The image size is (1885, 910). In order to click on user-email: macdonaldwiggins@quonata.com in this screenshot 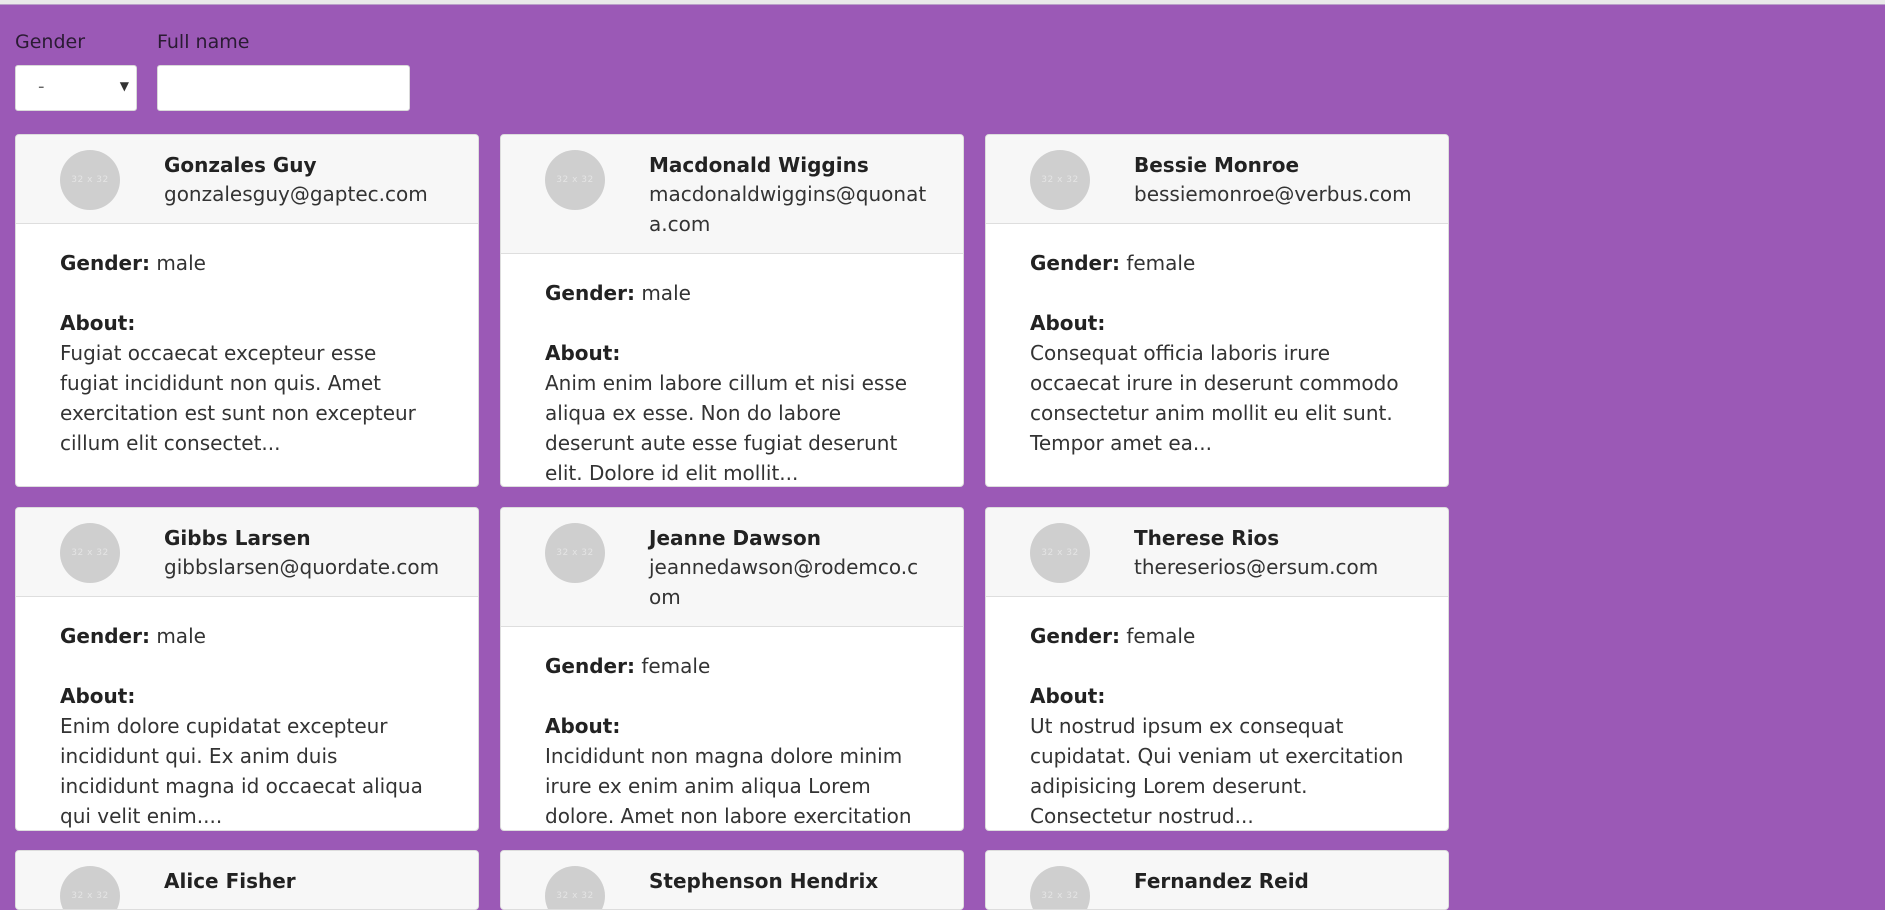, I will do `click(788, 209)`.